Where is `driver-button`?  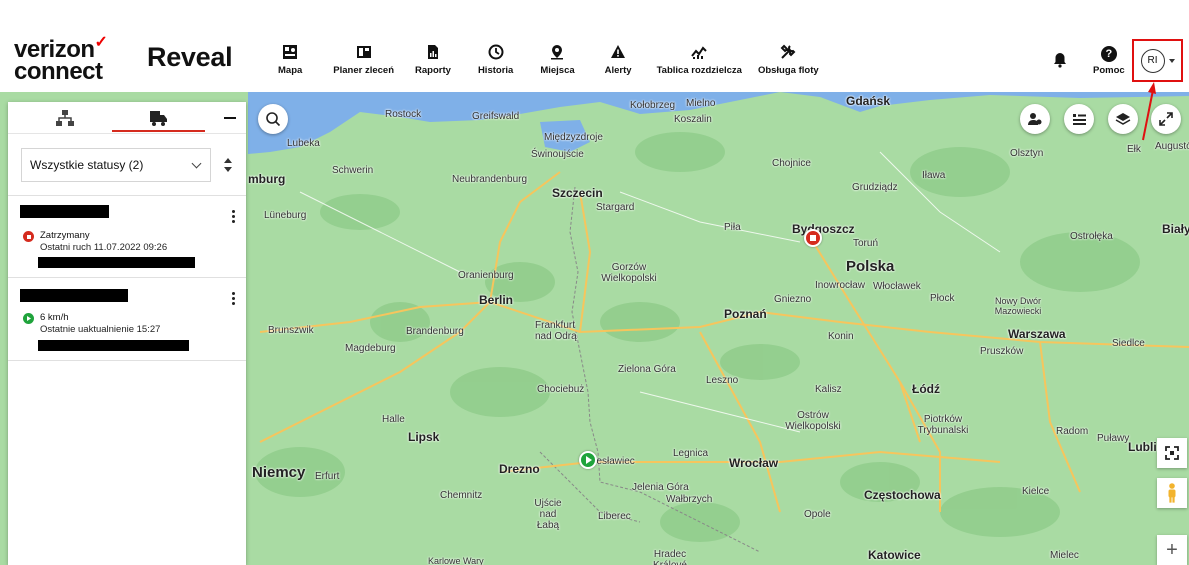
driver-button is located at coordinates (1035, 119).